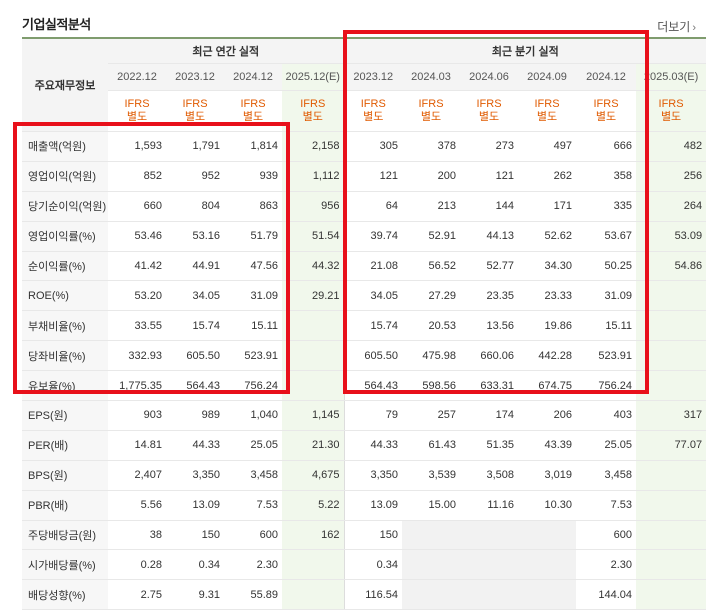 This screenshot has height=610, width=706. I want to click on table-cell: 4,675, so click(313, 475).